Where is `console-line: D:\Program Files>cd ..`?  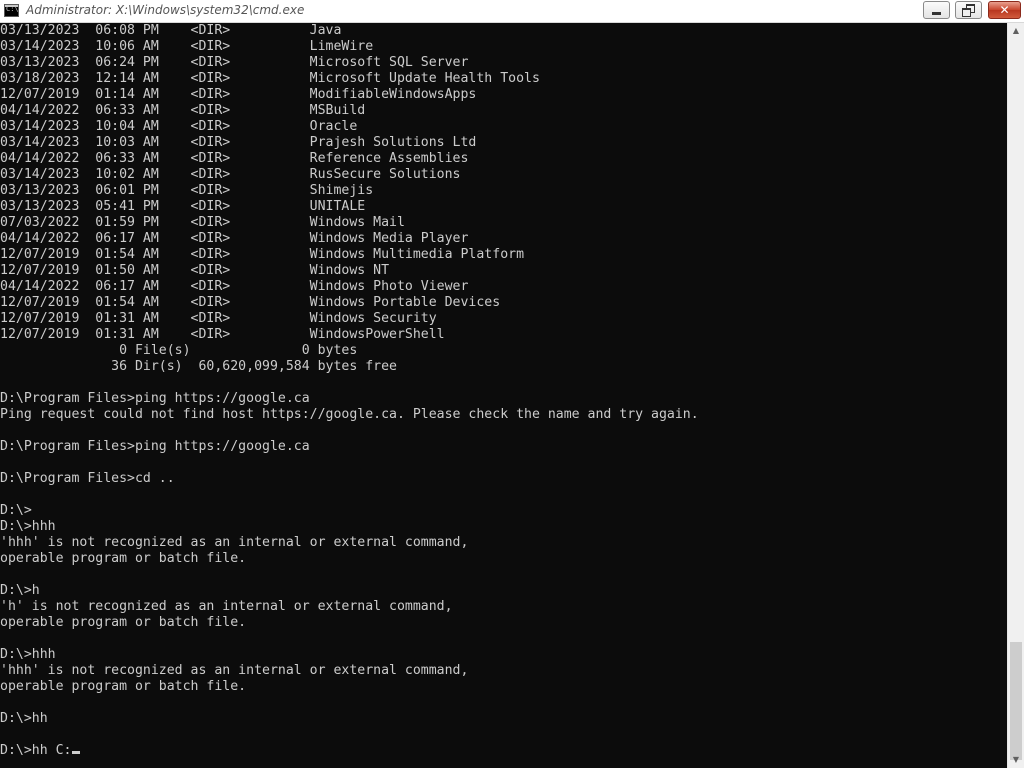
console-line: D:\Program Files>cd .. is located at coordinates (349, 479).